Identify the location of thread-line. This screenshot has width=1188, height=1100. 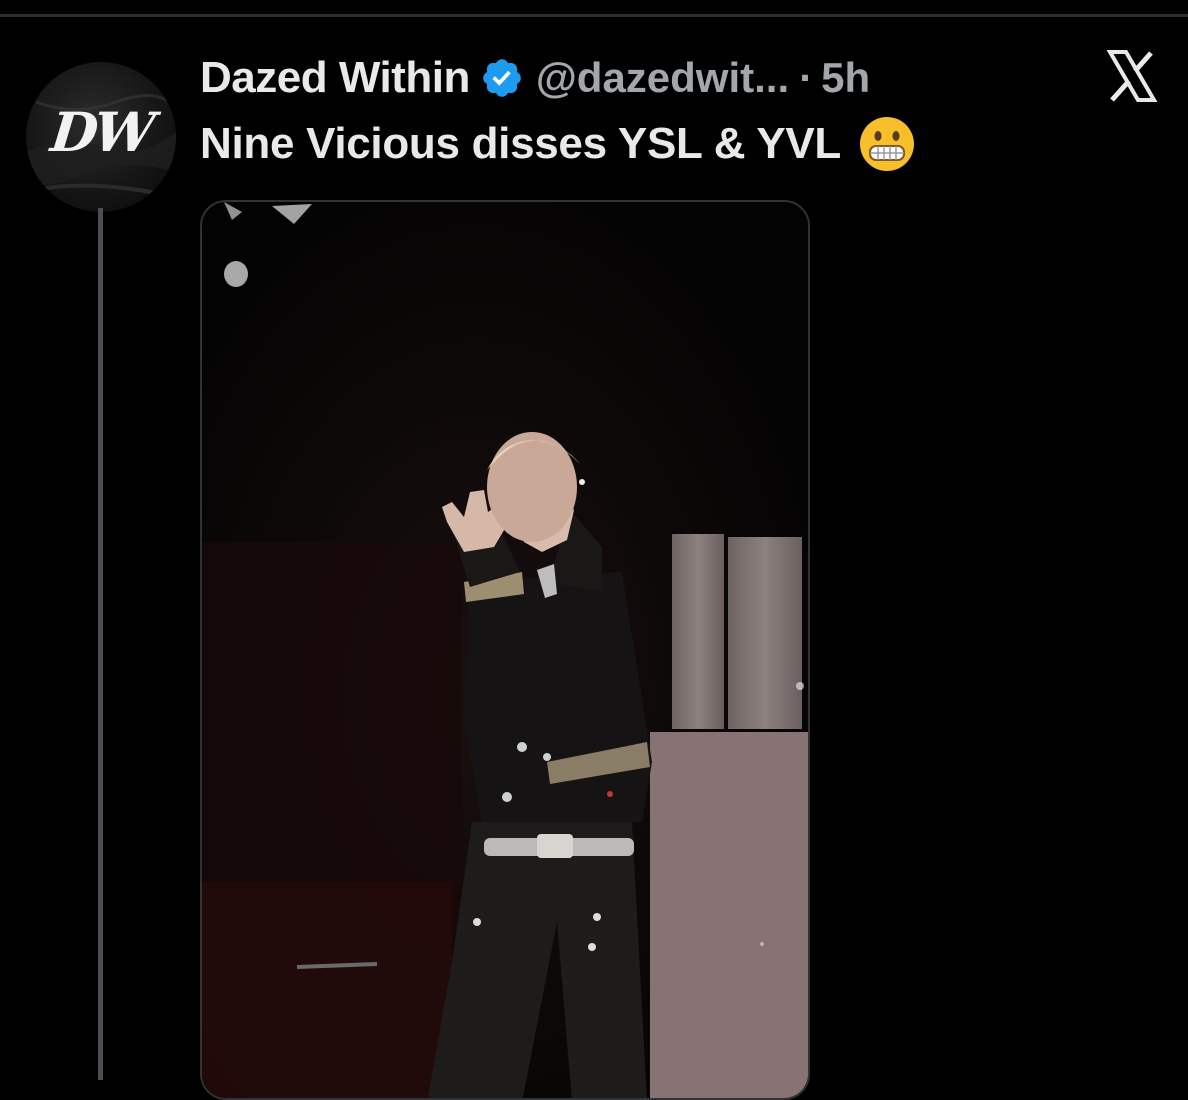
(100, 644).